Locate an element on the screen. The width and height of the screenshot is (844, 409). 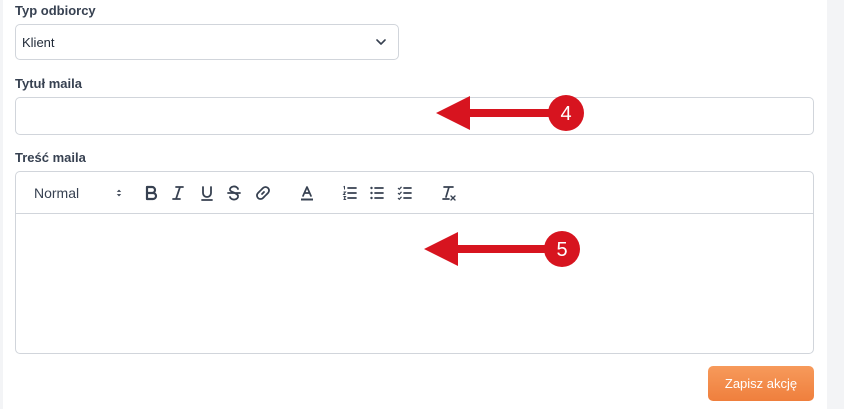
strikethrough-button is located at coordinates (234, 193).